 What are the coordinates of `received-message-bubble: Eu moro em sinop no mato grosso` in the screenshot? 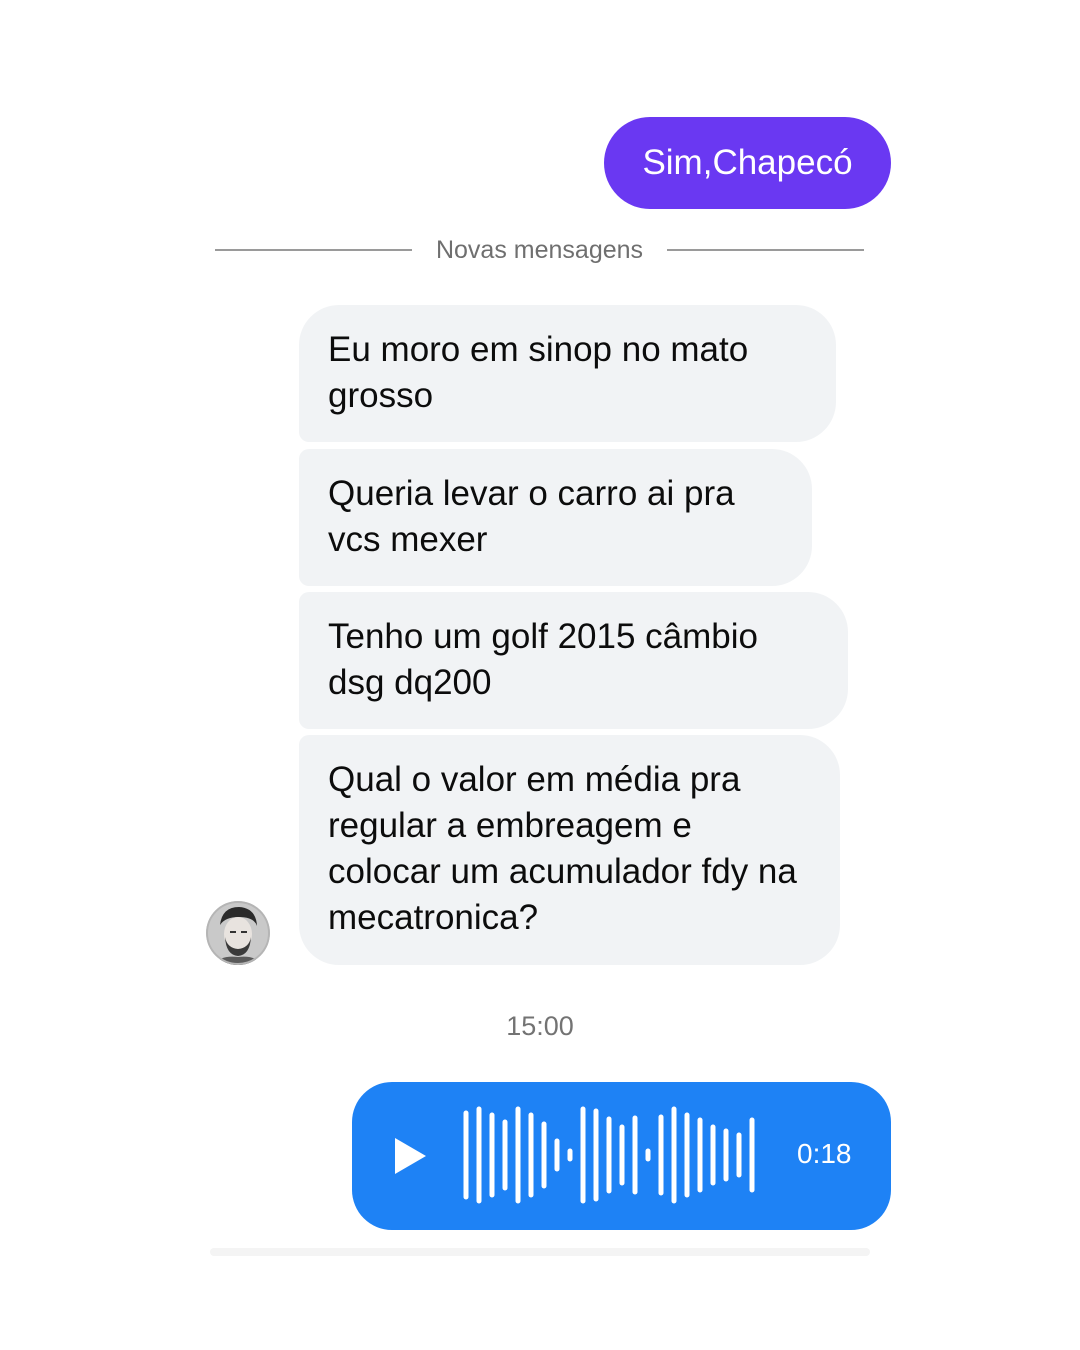 It's located at (567, 373).